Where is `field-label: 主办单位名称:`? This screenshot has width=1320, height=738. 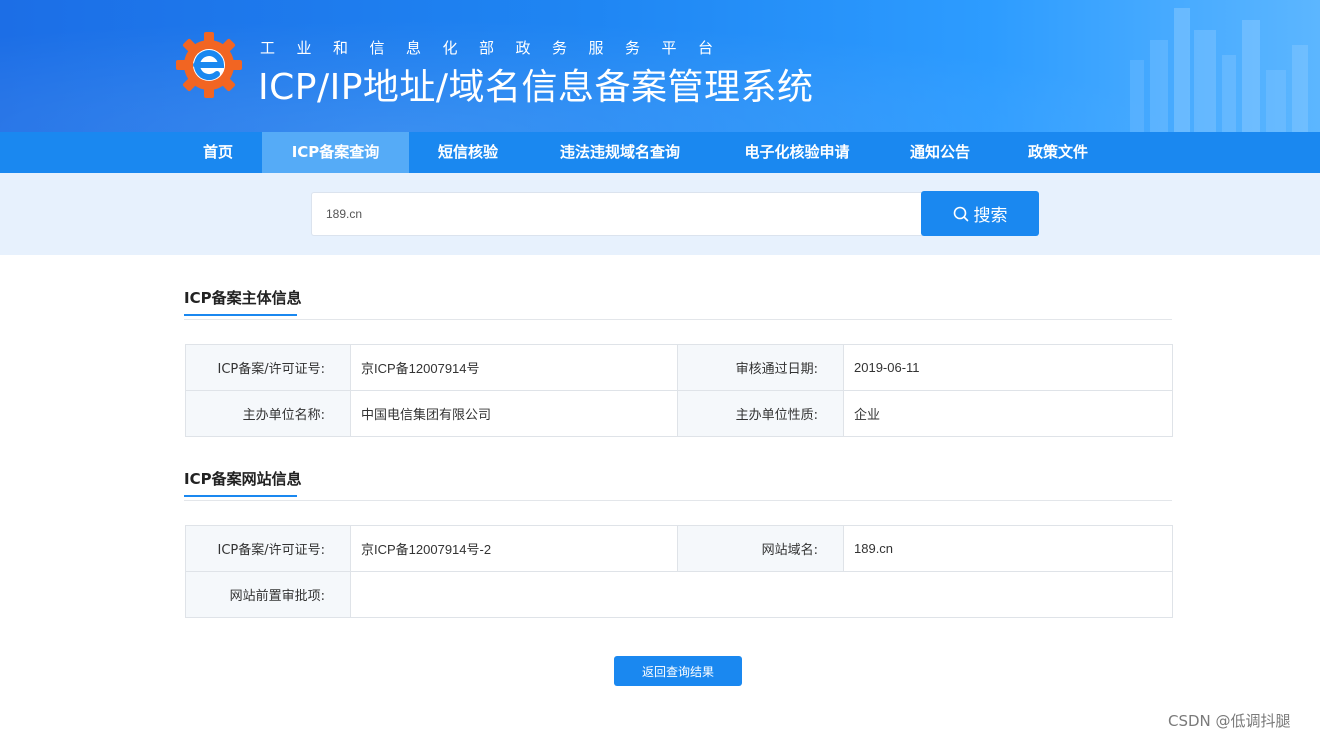
field-label: 主办单位名称: is located at coordinates (268, 413).